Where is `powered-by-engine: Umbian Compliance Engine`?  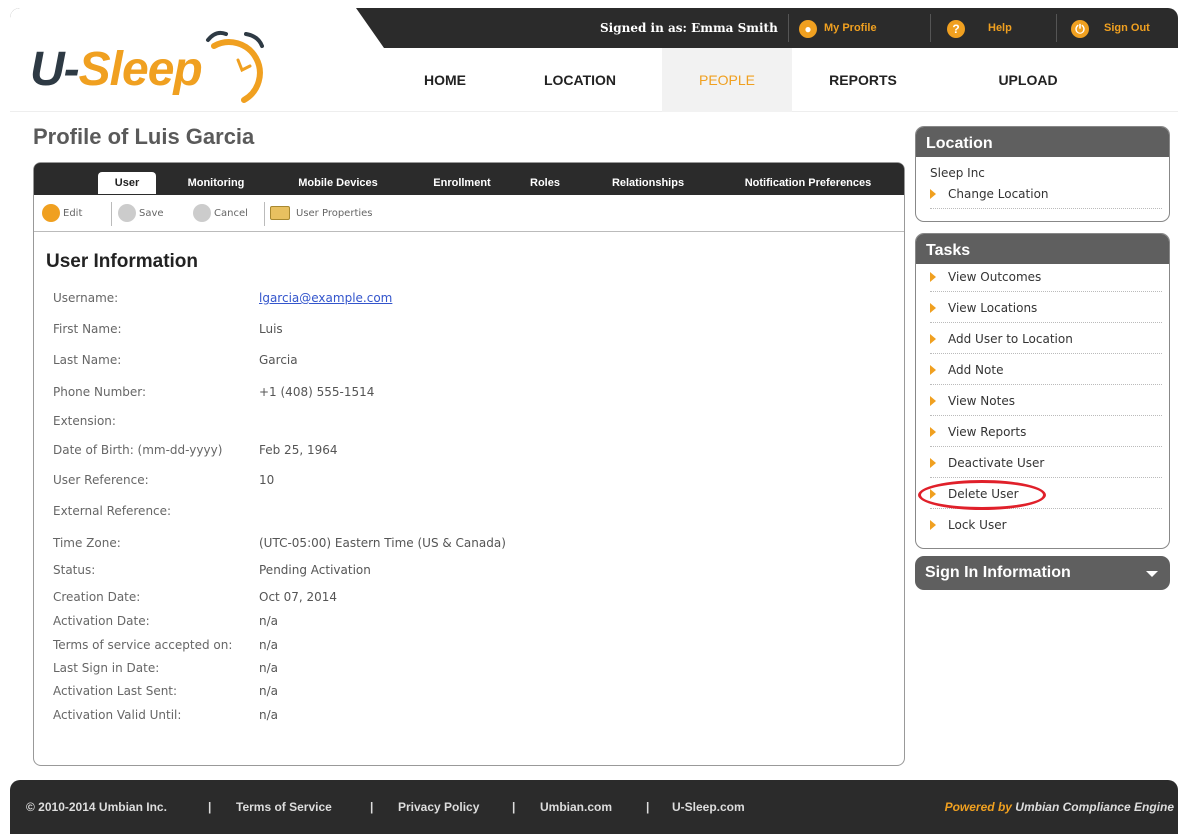
powered-by-engine: Umbian Compliance Engine is located at coordinates (1094, 807).